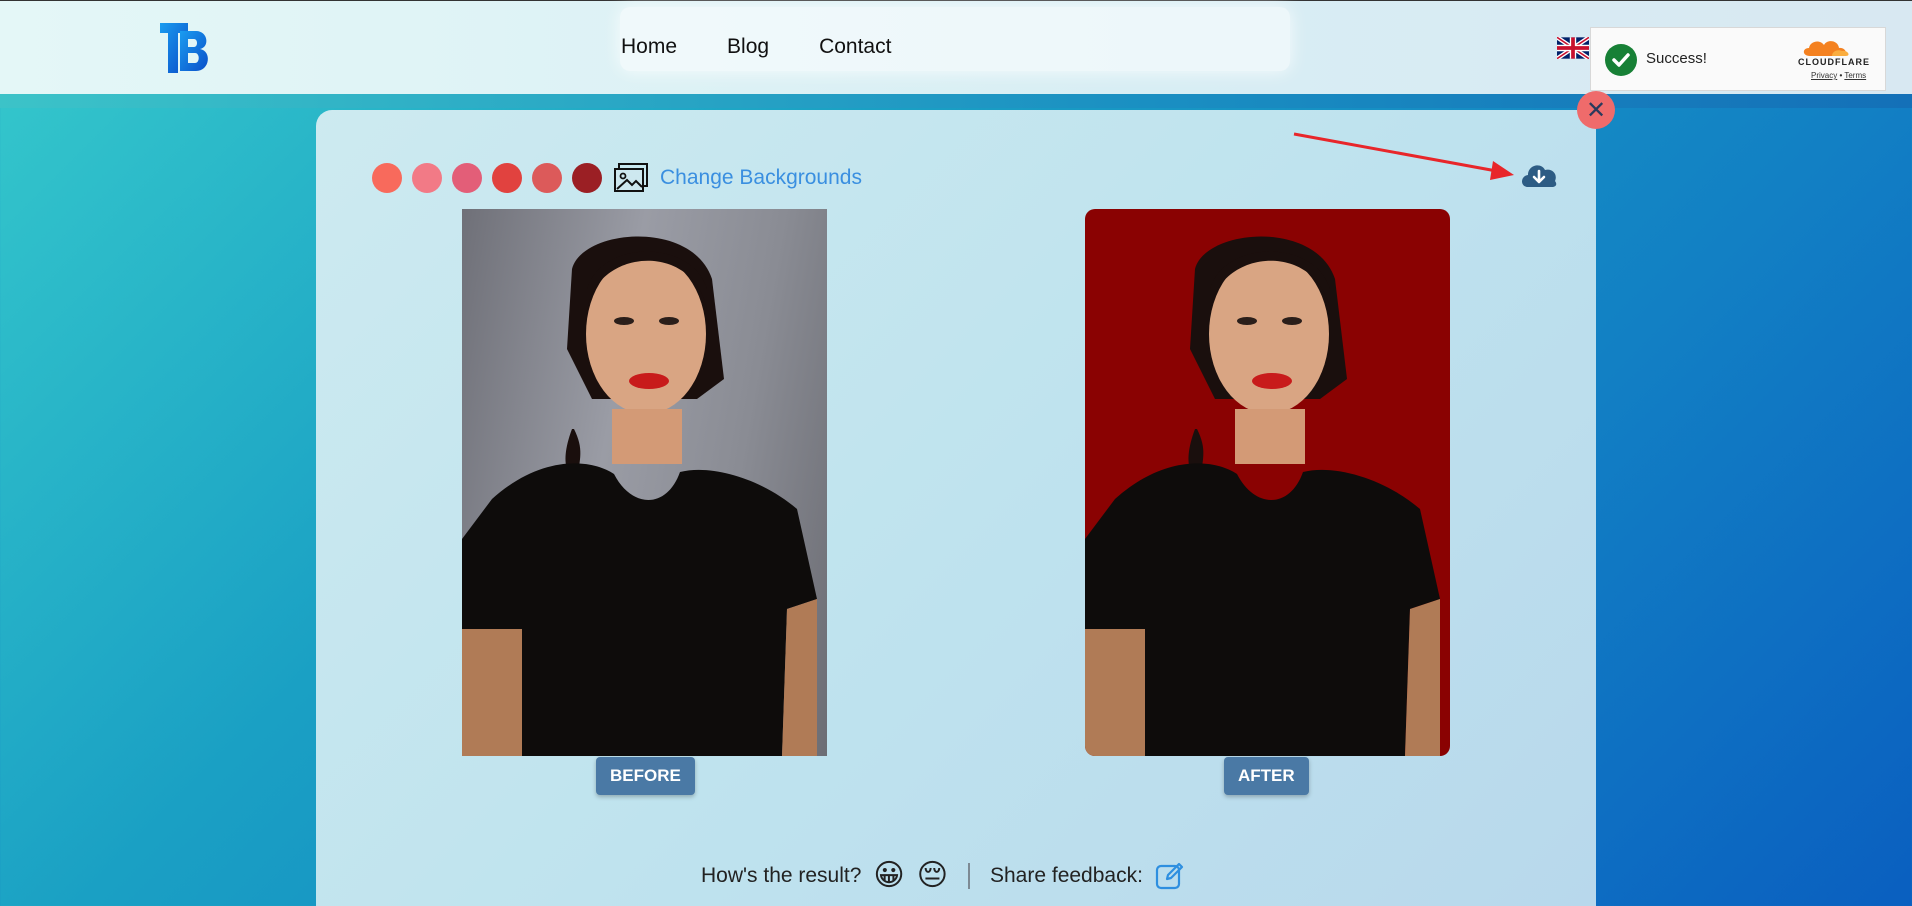  What do you see at coordinates (968, 875) in the screenshot?
I see `feedback-divider` at bounding box center [968, 875].